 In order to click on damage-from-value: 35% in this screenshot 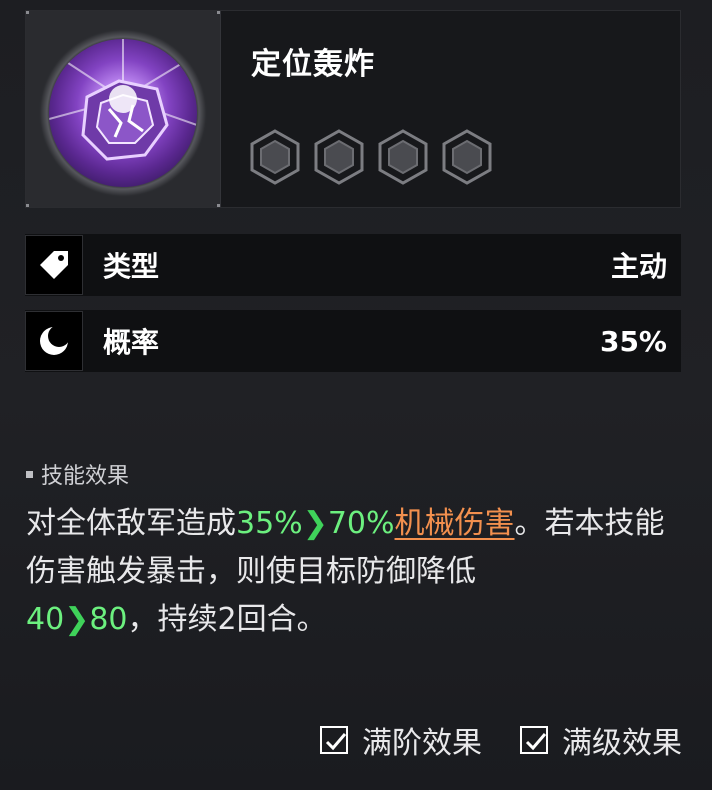, I will do `click(269, 523)`.